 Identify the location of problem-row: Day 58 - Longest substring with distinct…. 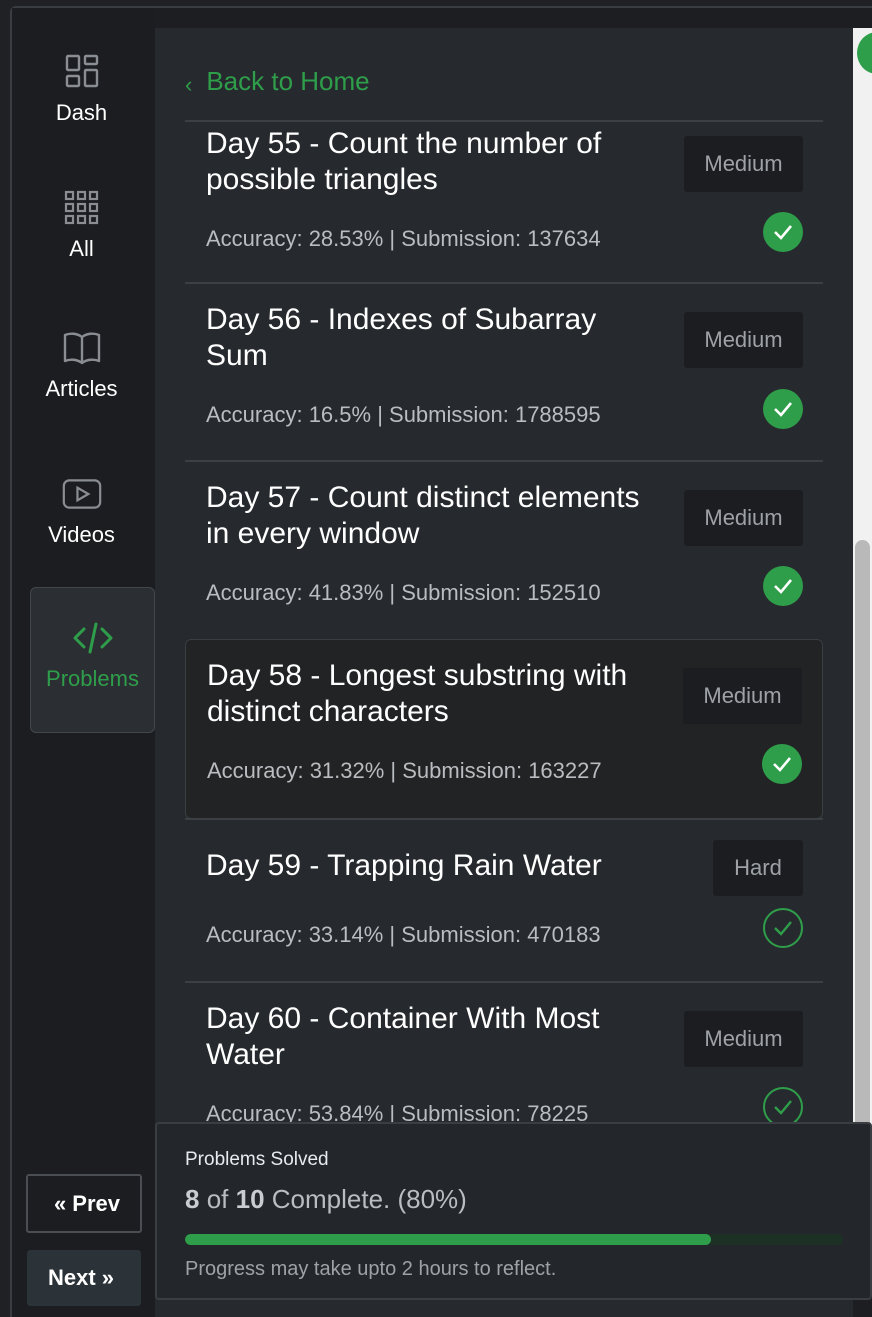
(504, 729).